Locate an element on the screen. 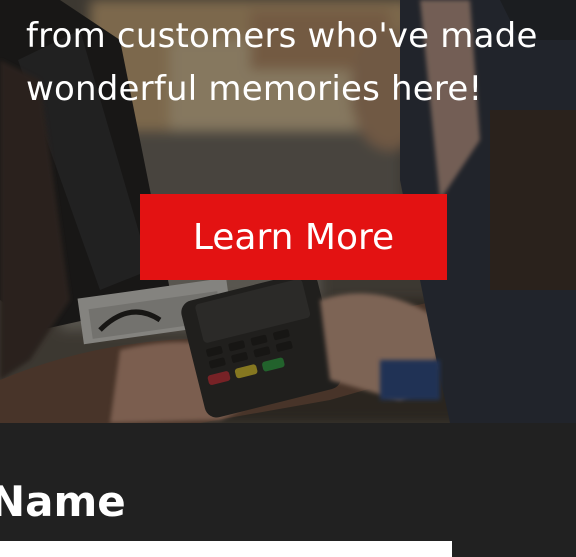  name-input is located at coordinates (226, 549).